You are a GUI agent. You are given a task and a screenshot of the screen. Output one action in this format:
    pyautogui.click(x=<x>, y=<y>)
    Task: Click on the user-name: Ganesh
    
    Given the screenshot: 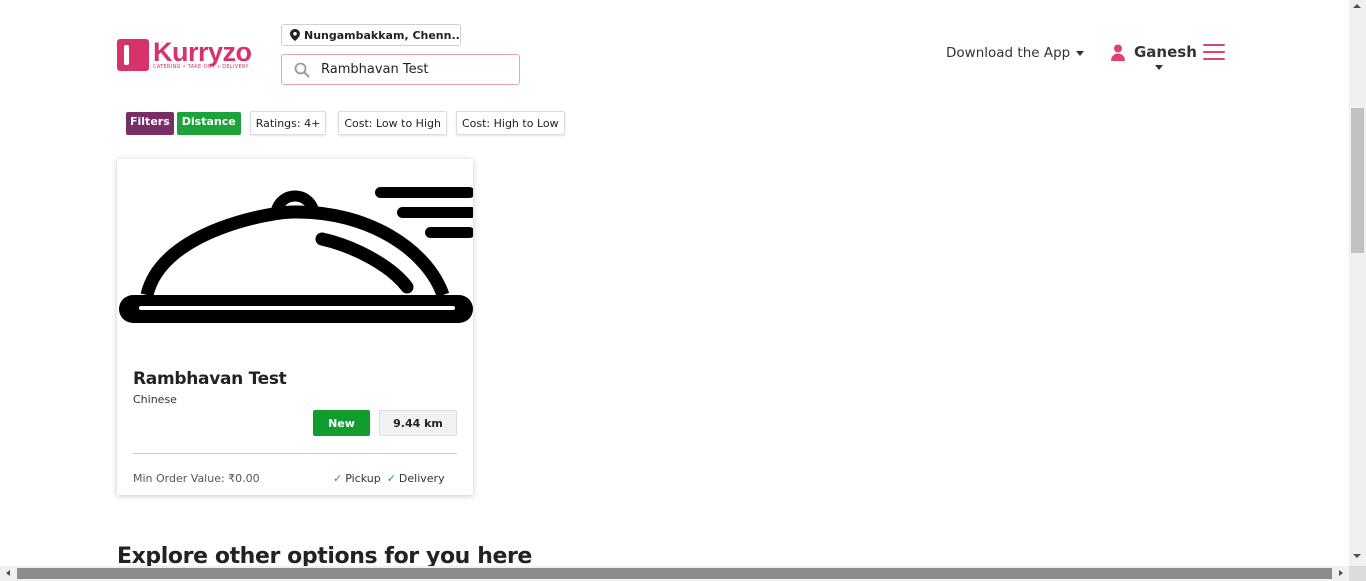 What is the action you would take?
    pyautogui.click(x=1165, y=52)
    